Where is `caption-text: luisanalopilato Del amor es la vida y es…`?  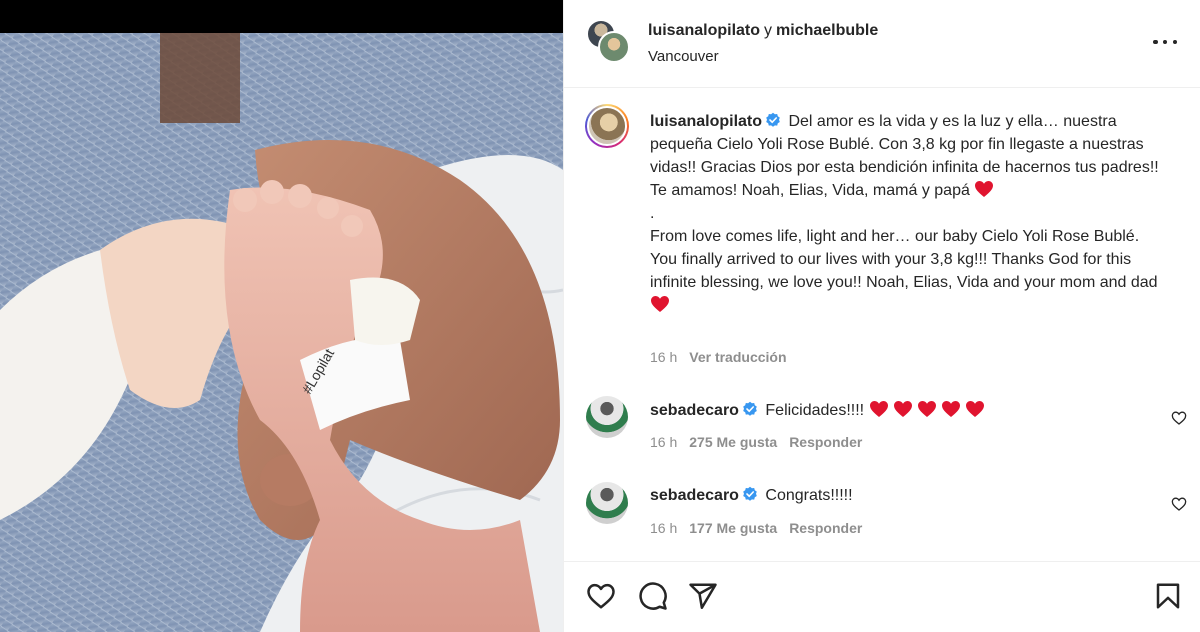 caption-text: luisanalopilato Del amor es la vida y es… is located at coordinates (910, 213).